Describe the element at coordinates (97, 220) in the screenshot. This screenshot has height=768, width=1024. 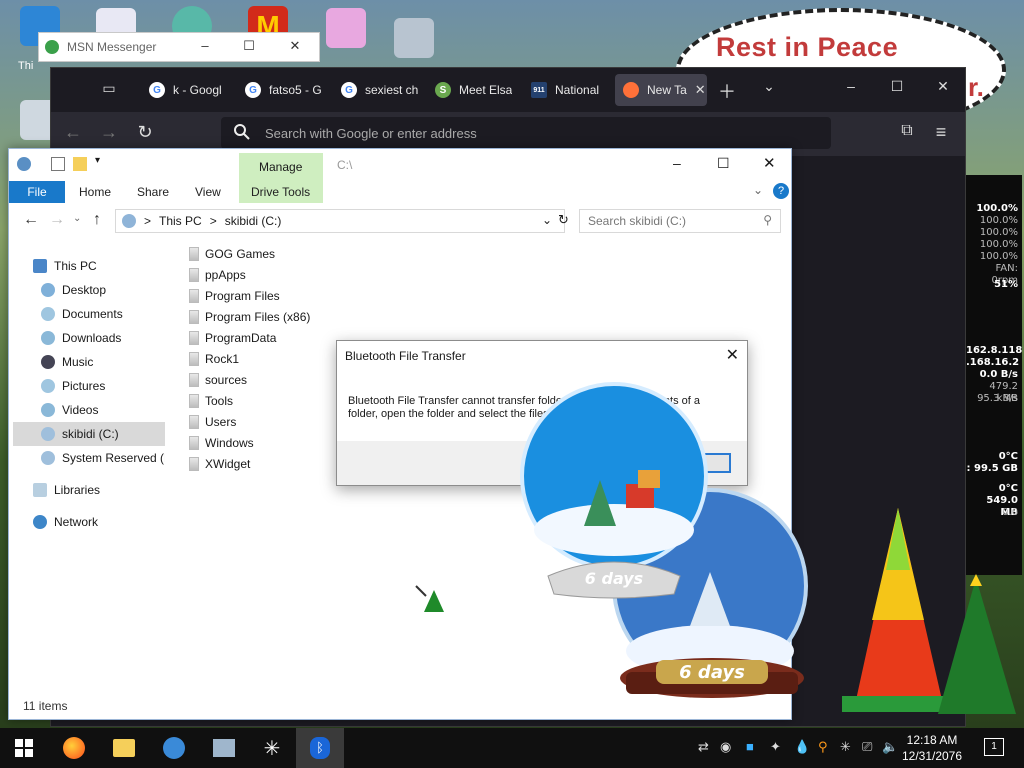
I see `up-arrow-icon: ↑` at that location.